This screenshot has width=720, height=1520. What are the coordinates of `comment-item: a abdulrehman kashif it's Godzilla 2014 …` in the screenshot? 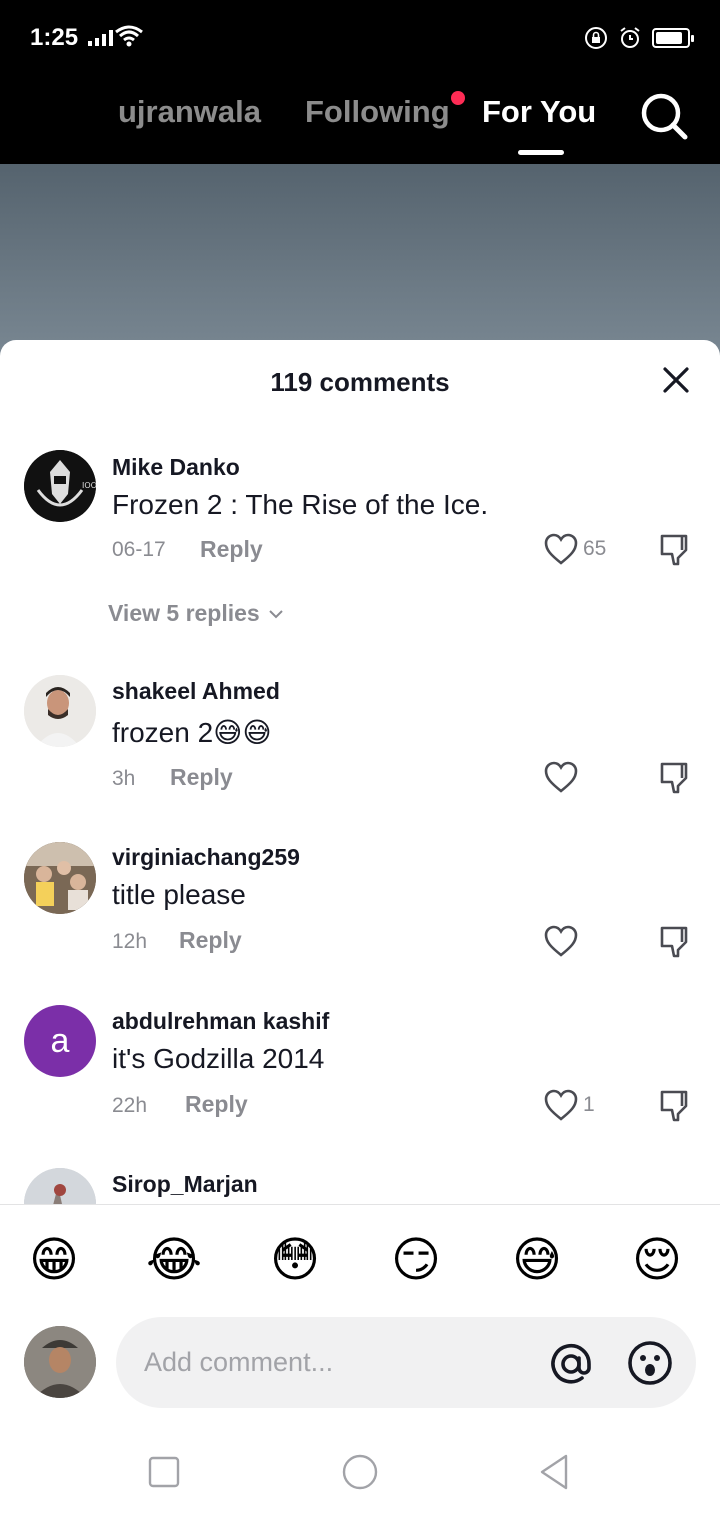 It's located at (360, 1066).